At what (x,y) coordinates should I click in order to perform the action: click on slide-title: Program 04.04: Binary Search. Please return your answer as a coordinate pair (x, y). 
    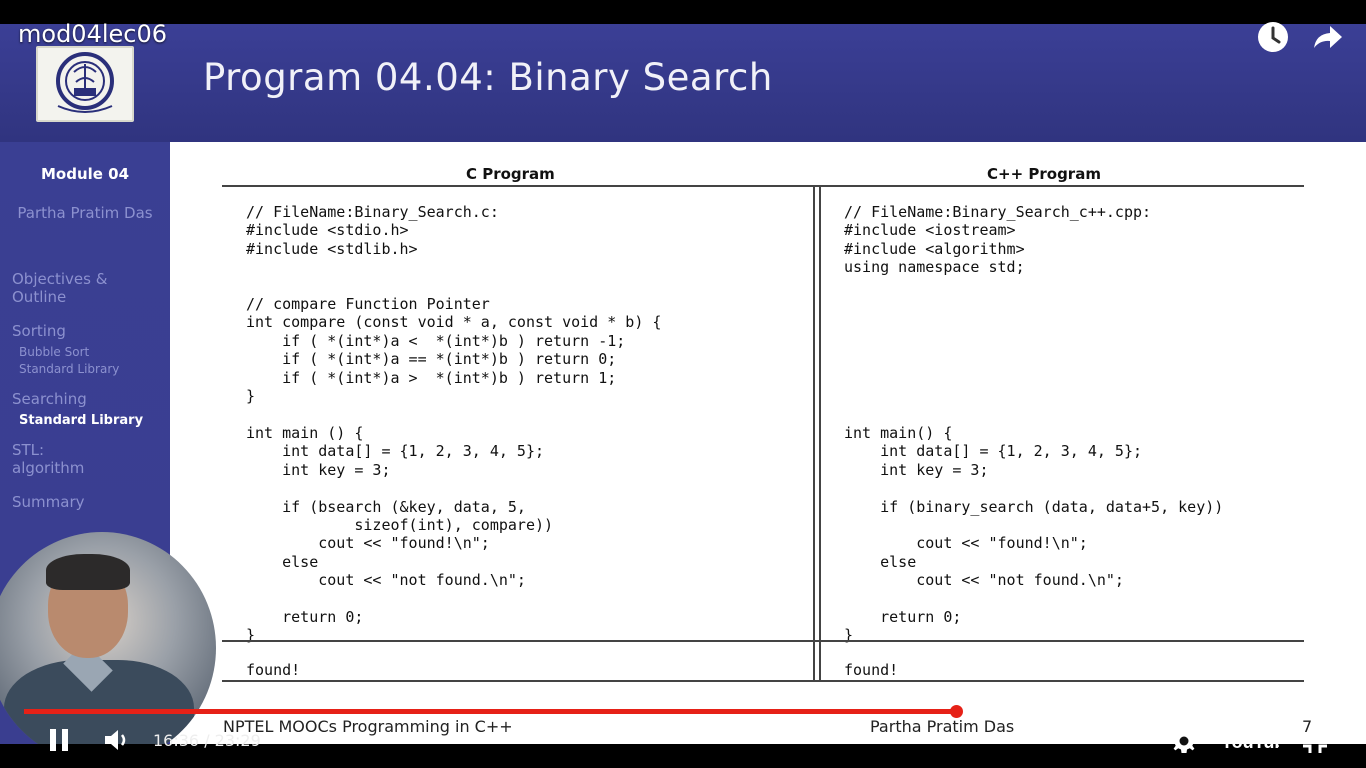
    Looking at the image, I should click on (488, 77).